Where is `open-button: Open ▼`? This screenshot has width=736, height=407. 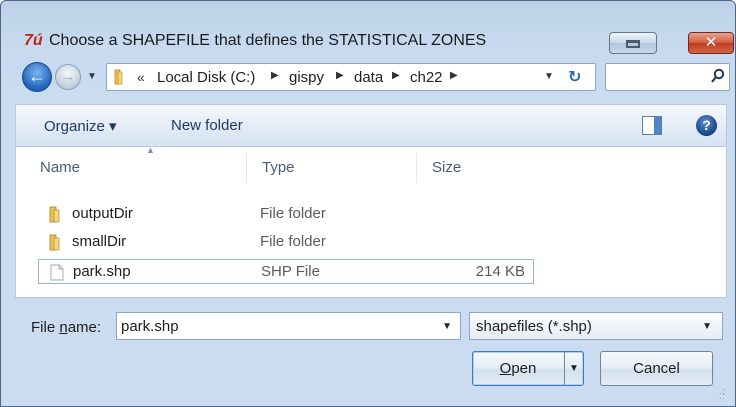 open-button: Open ▼ is located at coordinates (528, 368).